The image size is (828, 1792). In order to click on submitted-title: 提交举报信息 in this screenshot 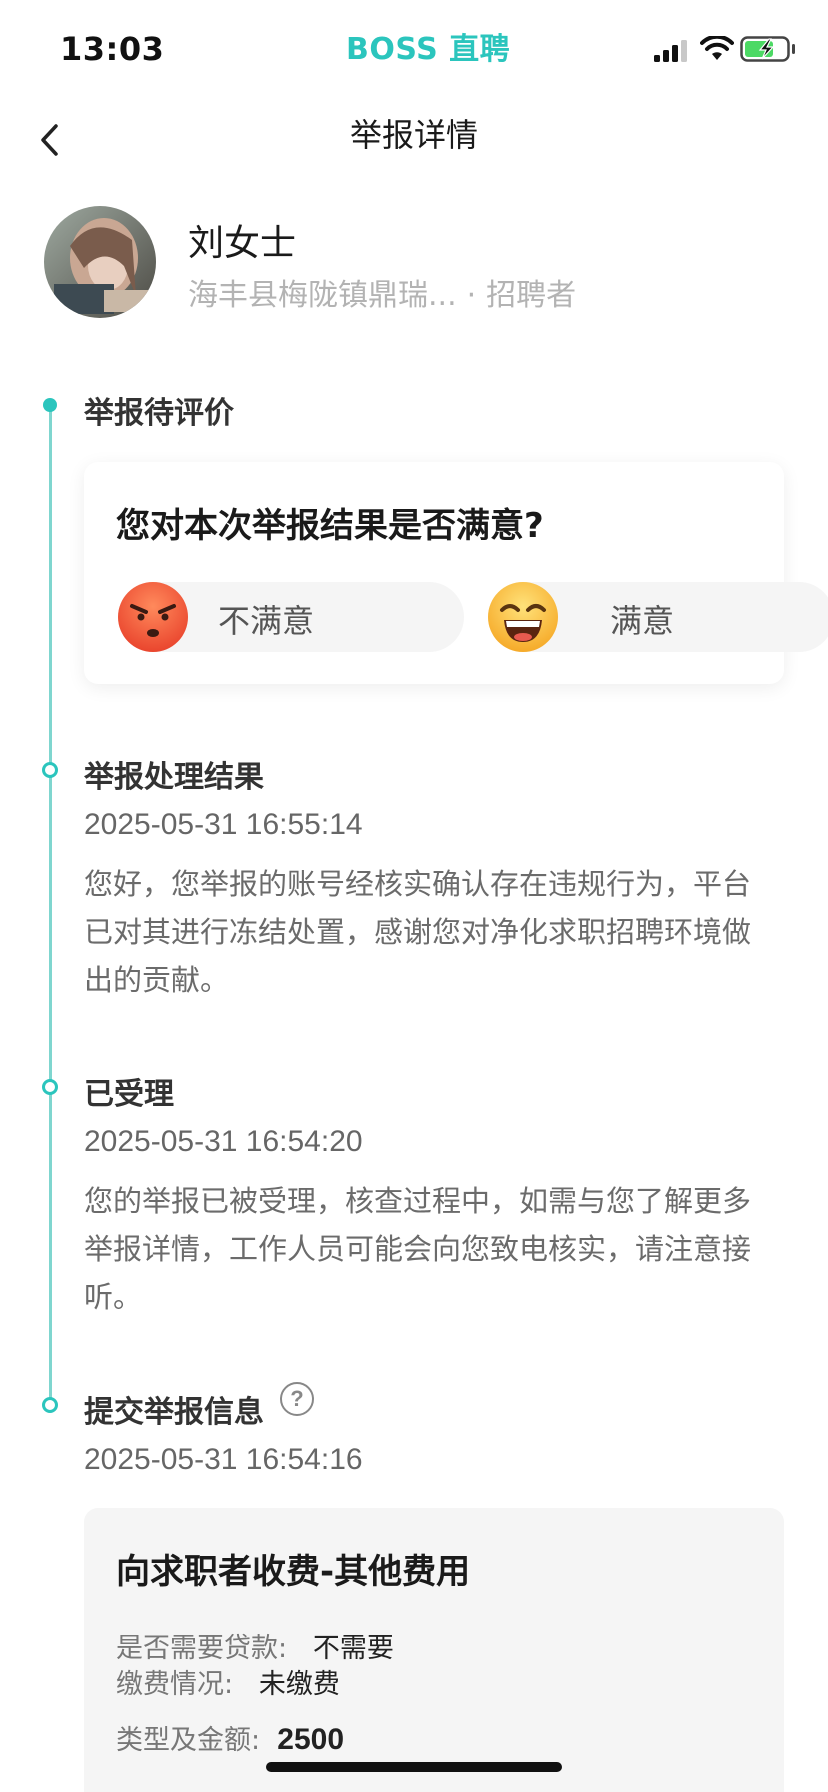, I will do `click(174, 1412)`.